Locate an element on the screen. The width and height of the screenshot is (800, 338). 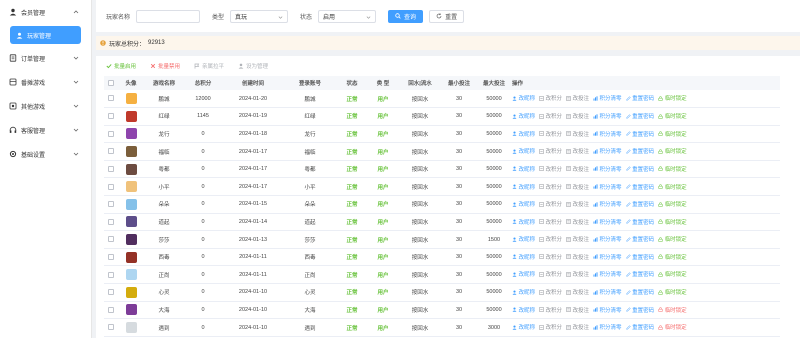
type-select: 真玩 is located at coordinates (259, 16).